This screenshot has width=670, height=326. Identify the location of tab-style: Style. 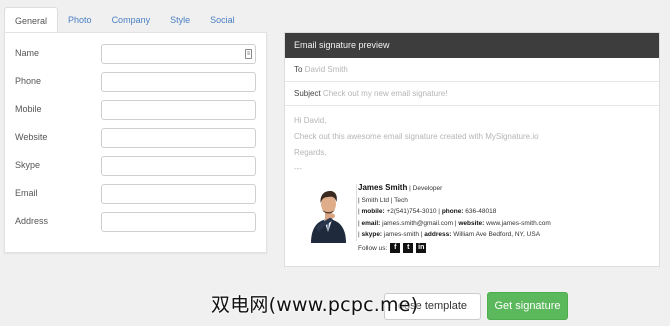
(180, 20).